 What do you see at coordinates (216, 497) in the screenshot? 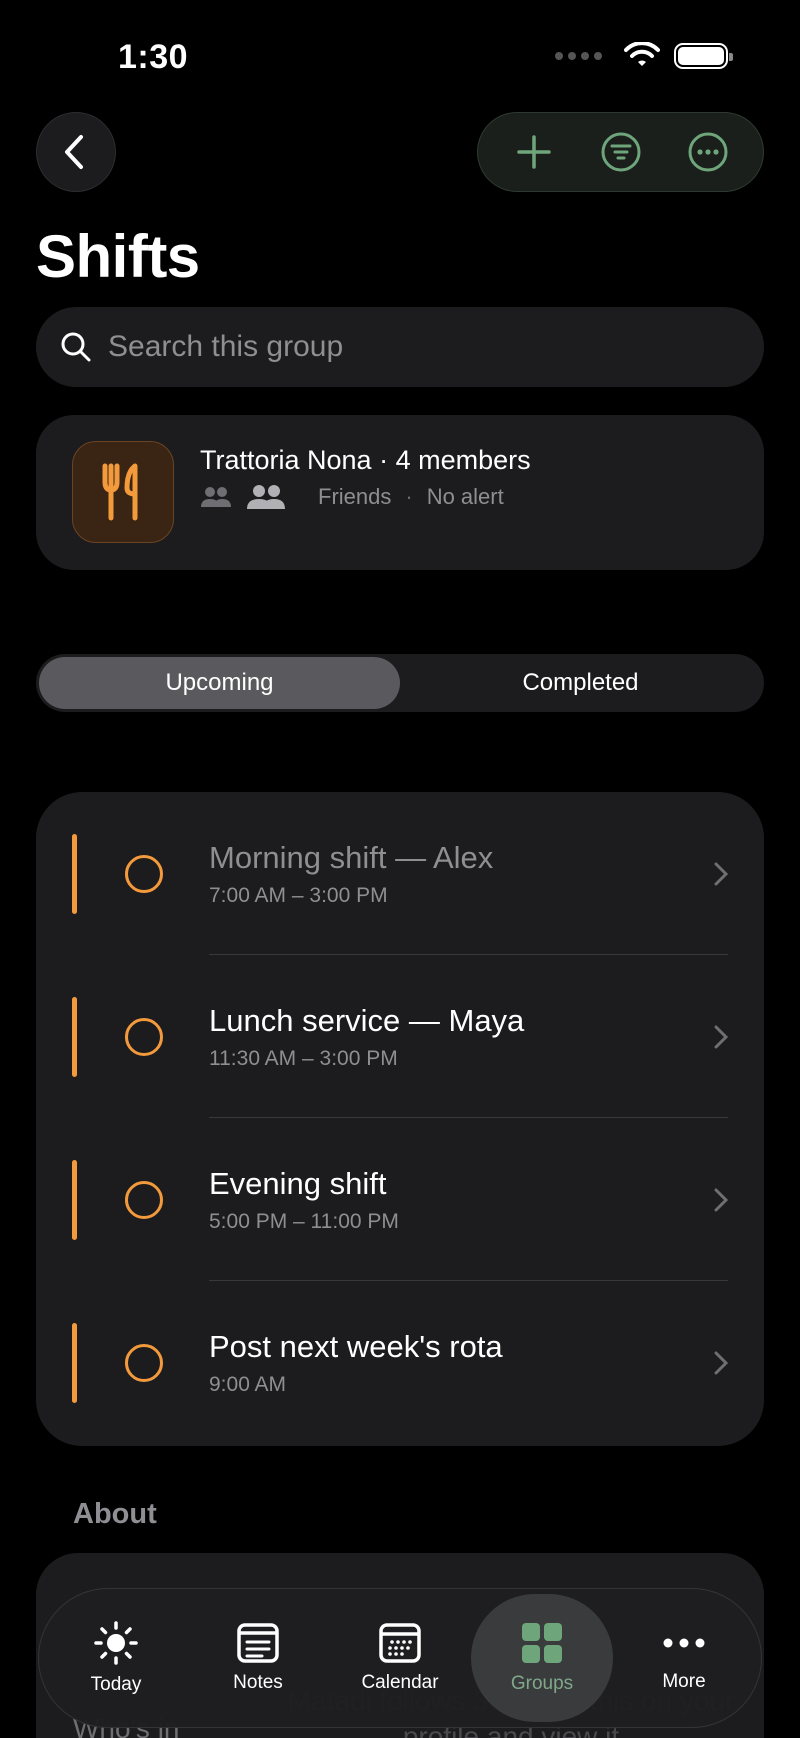
I see `people-small-icon` at bounding box center [216, 497].